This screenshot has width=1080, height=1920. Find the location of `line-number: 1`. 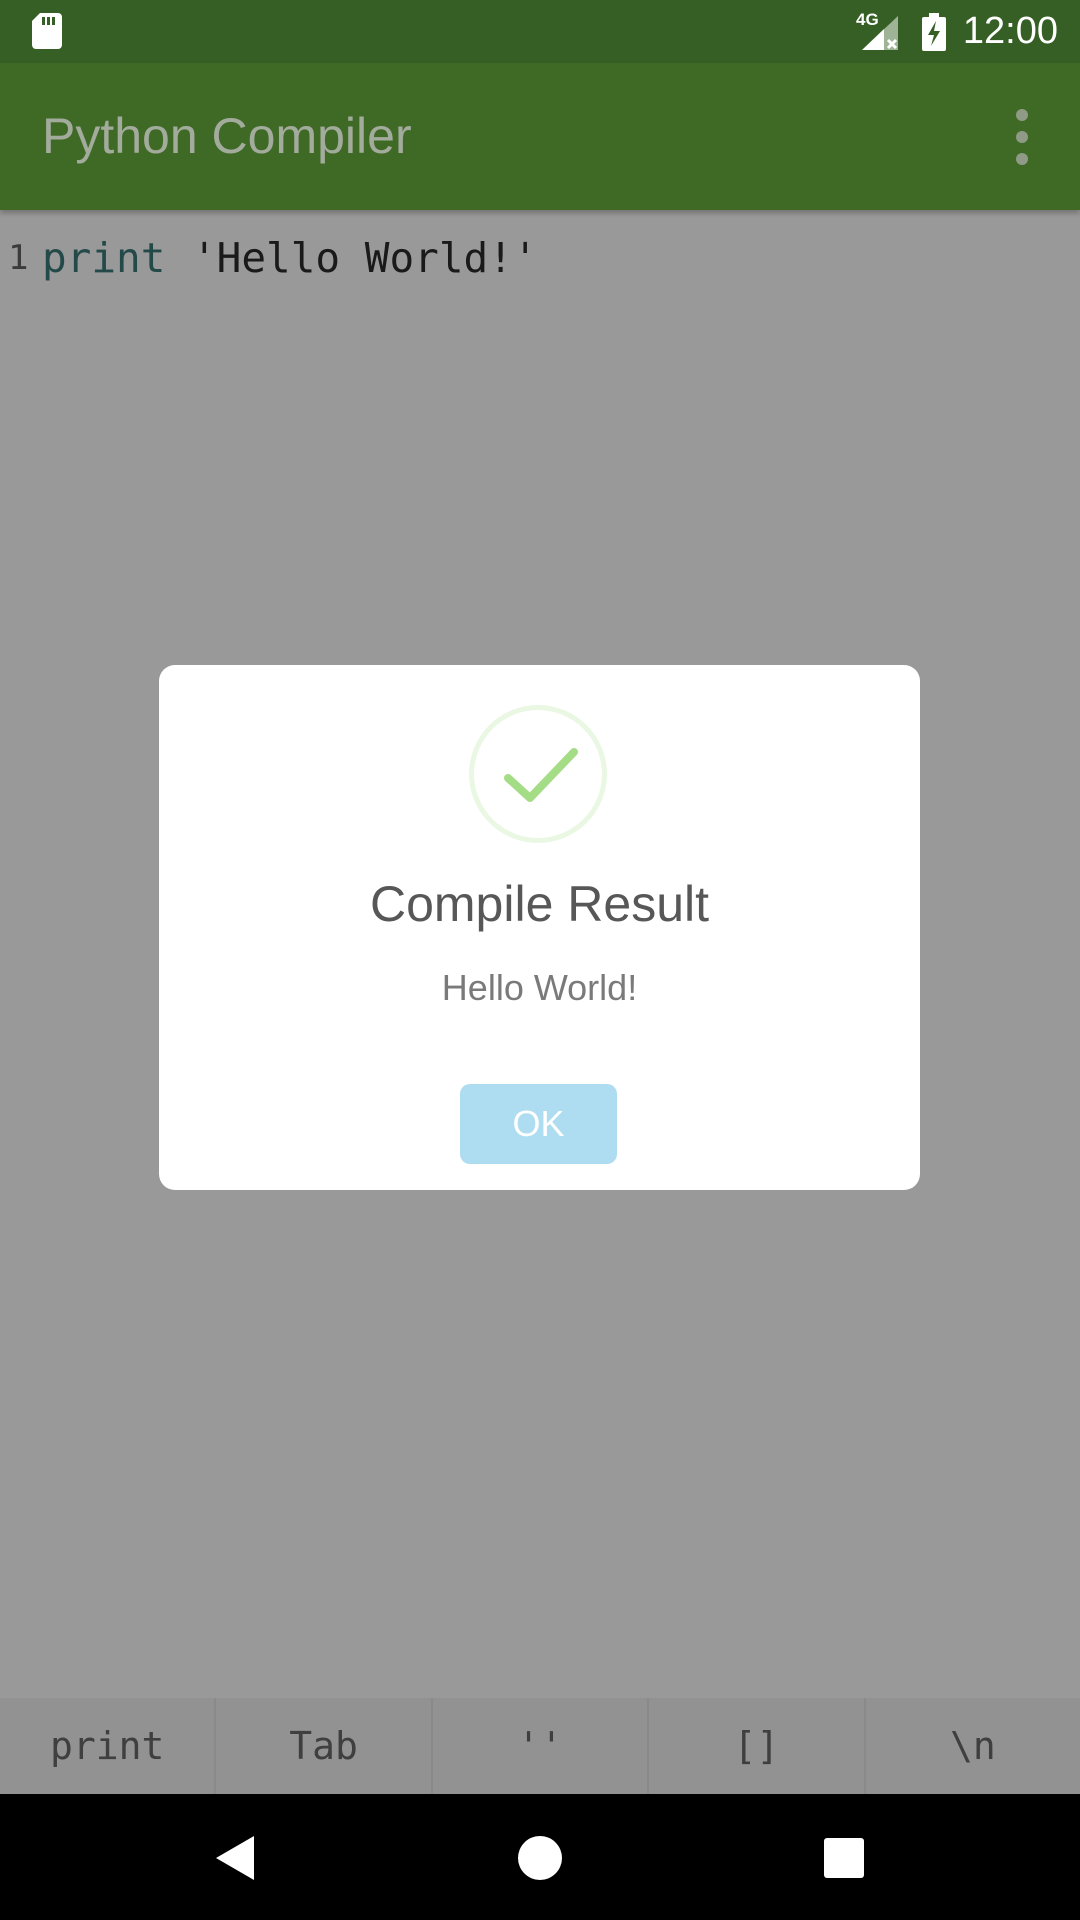

line-number: 1 is located at coordinates (18, 258).